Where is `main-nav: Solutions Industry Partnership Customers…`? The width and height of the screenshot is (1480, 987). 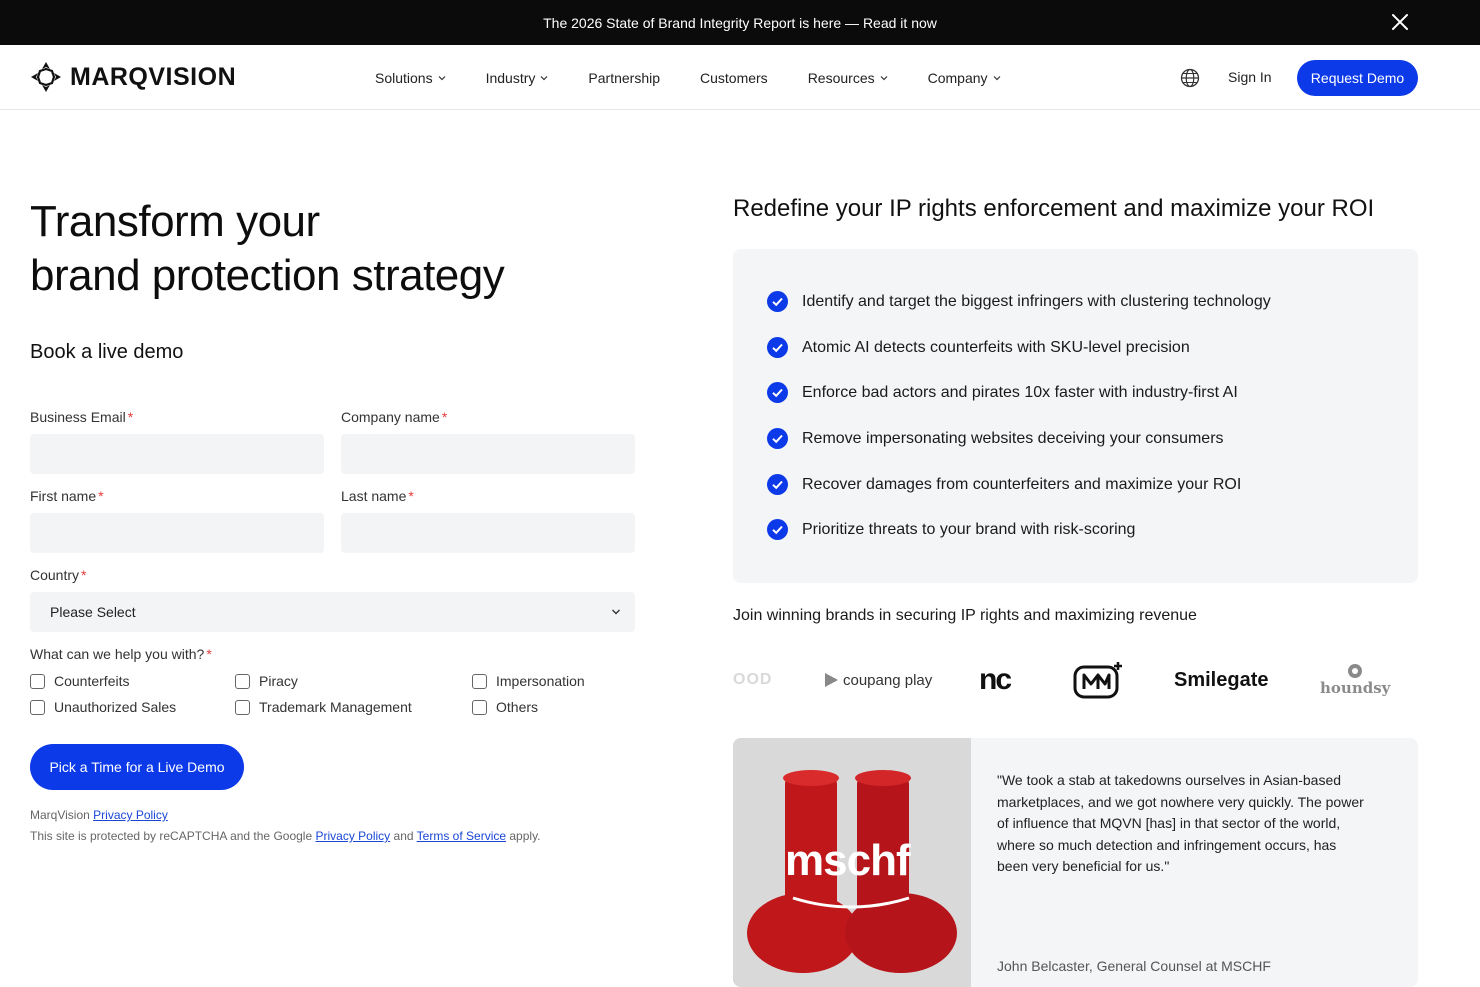 main-nav: Solutions Industry Partnership Customers… is located at coordinates (708, 77).